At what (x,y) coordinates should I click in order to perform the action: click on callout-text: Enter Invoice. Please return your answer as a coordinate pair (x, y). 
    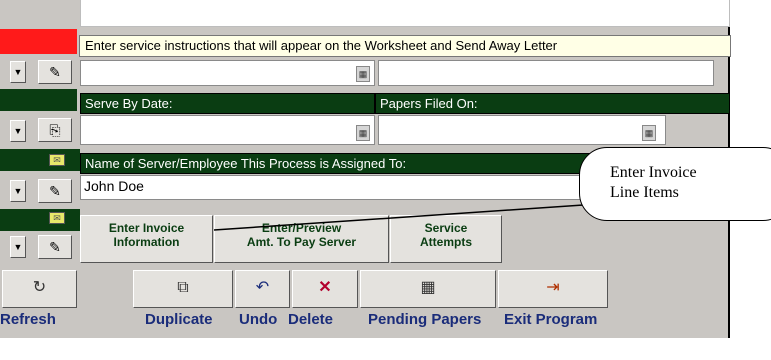
    Looking at the image, I should click on (653, 172).